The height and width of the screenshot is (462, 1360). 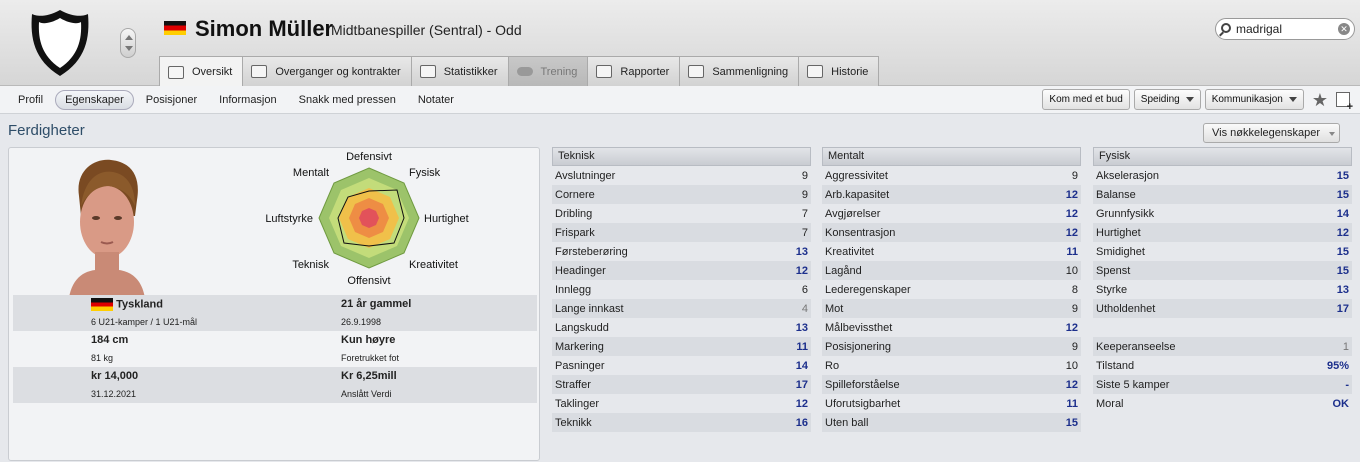 What do you see at coordinates (1222, 270) in the screenshot?
I see `attribute-row: Spenst 15` at bounding box center [1222, 270].